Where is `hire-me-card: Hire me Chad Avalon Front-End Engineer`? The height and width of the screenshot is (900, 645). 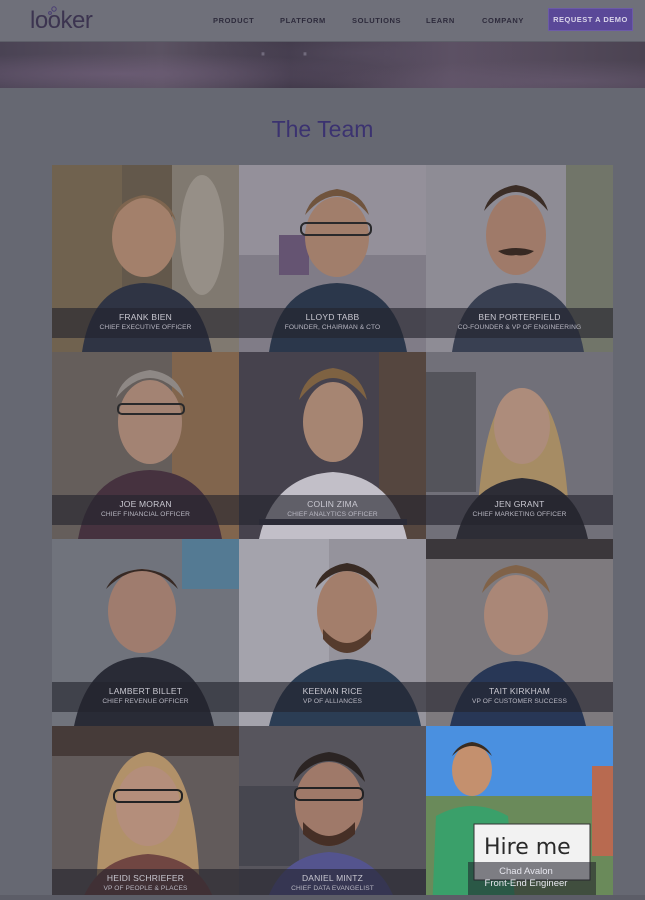 hire-me-card: Hire me Chad Avalon Front-End Engineer is located at coordinates (519, 813).